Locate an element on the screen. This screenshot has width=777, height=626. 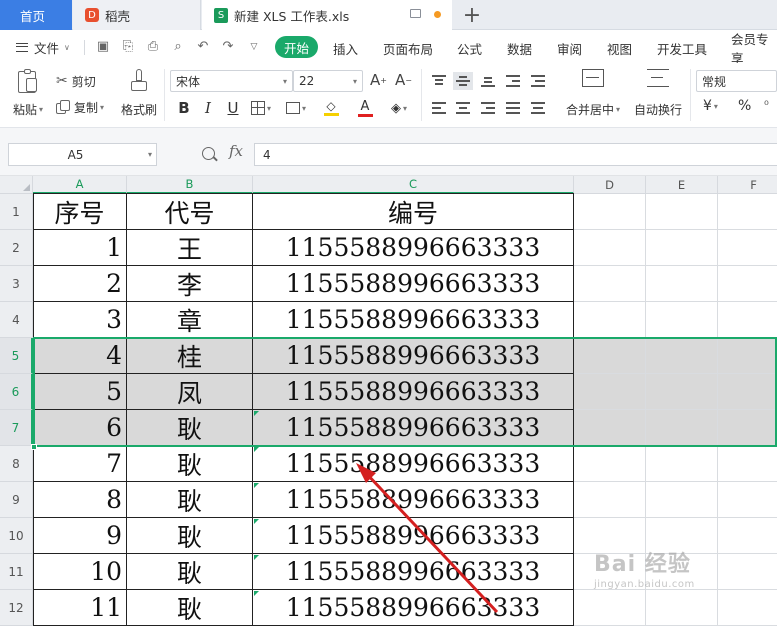
underline-icon: U is located at coordinates (233, 108).